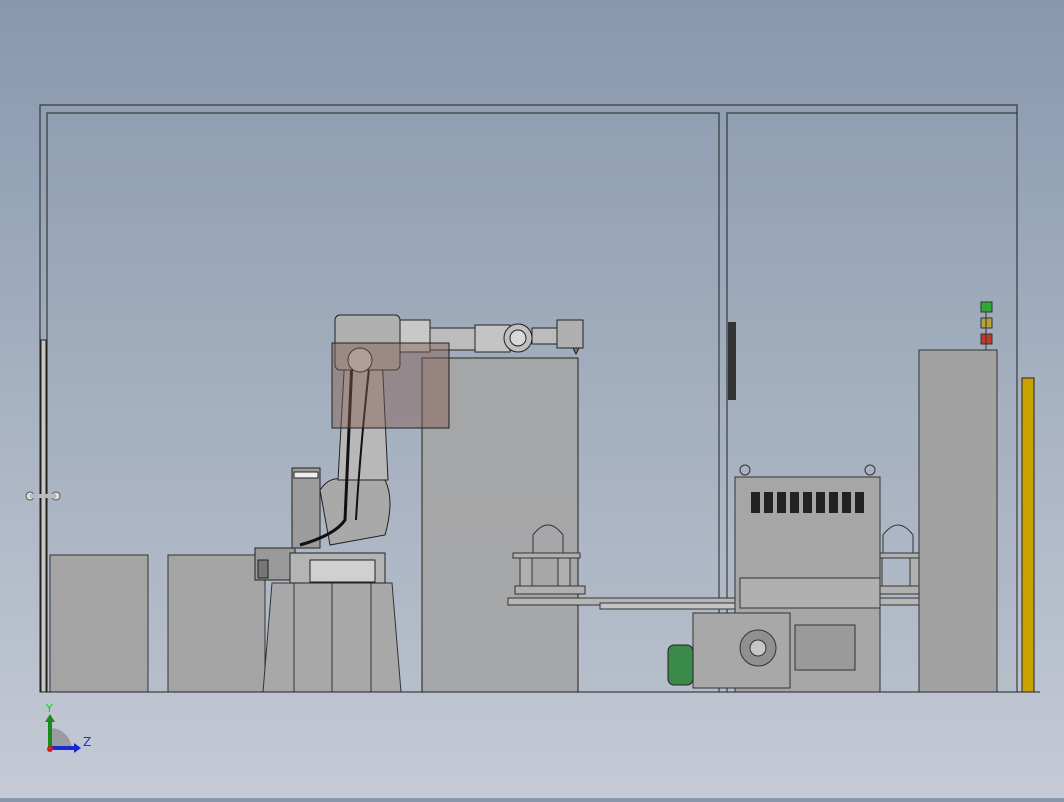 Image resolution: width=1064 pixels, height=802 pixels. Describe the element at coordinates (49, 708) in the screenshot. I see `y-axis-label: Y` at that location.